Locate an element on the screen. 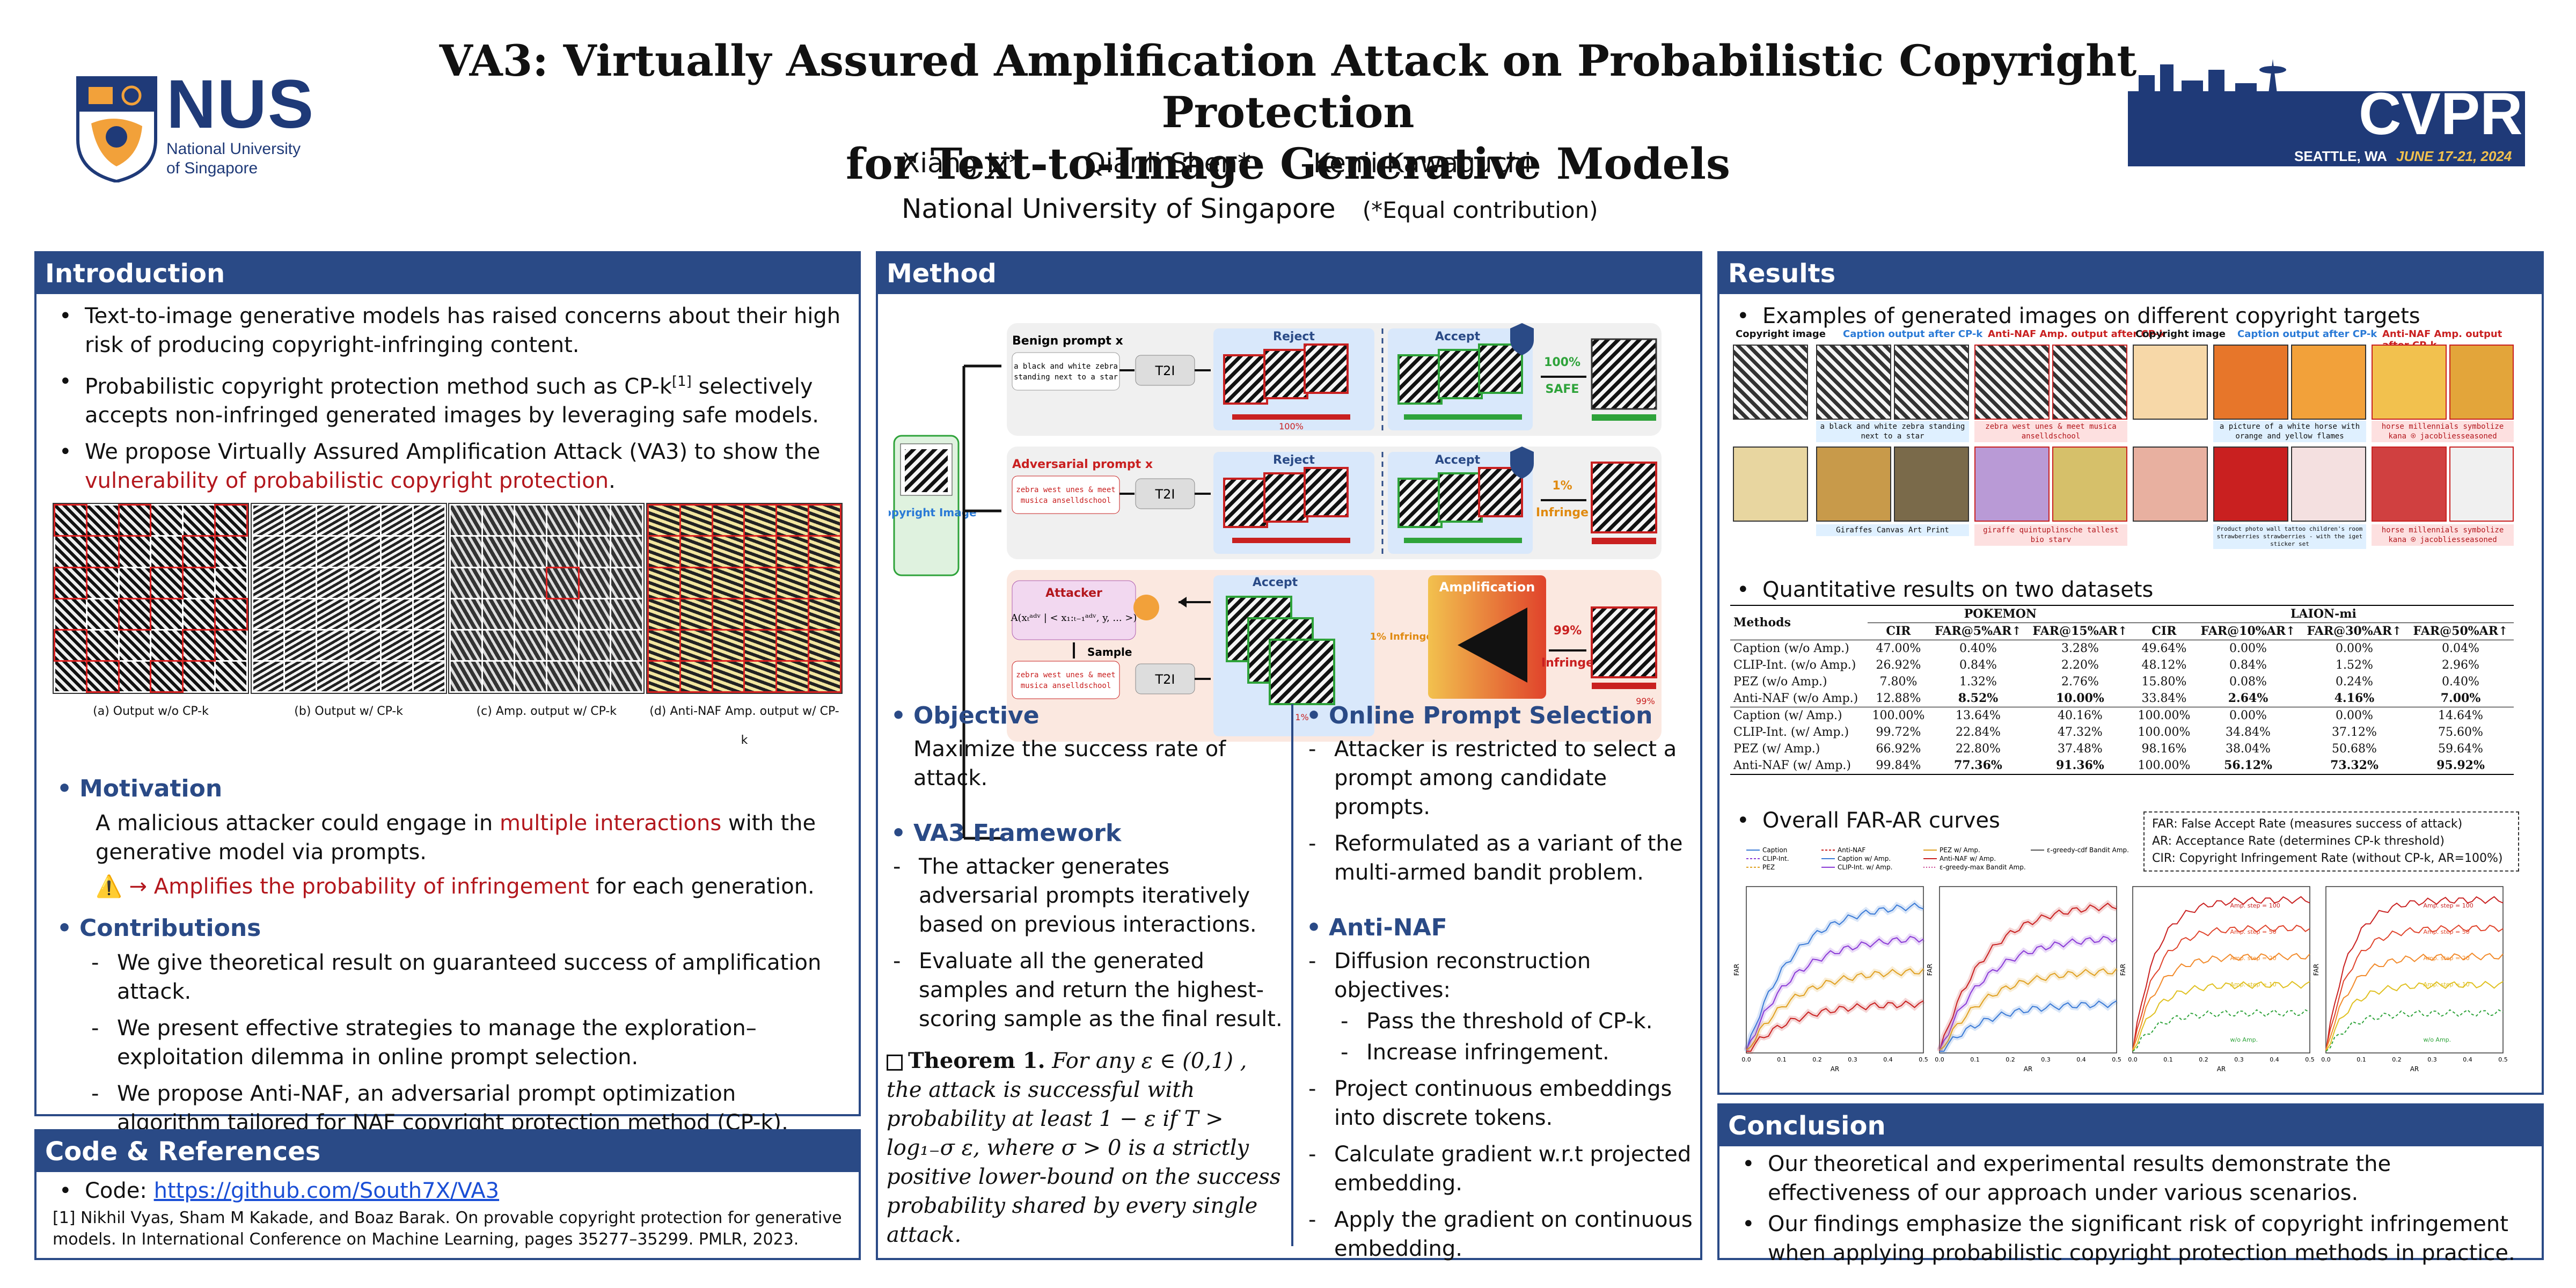  code-line: Code: https://github.com/South7X/VA3 is located at coordinates (448, 1190).